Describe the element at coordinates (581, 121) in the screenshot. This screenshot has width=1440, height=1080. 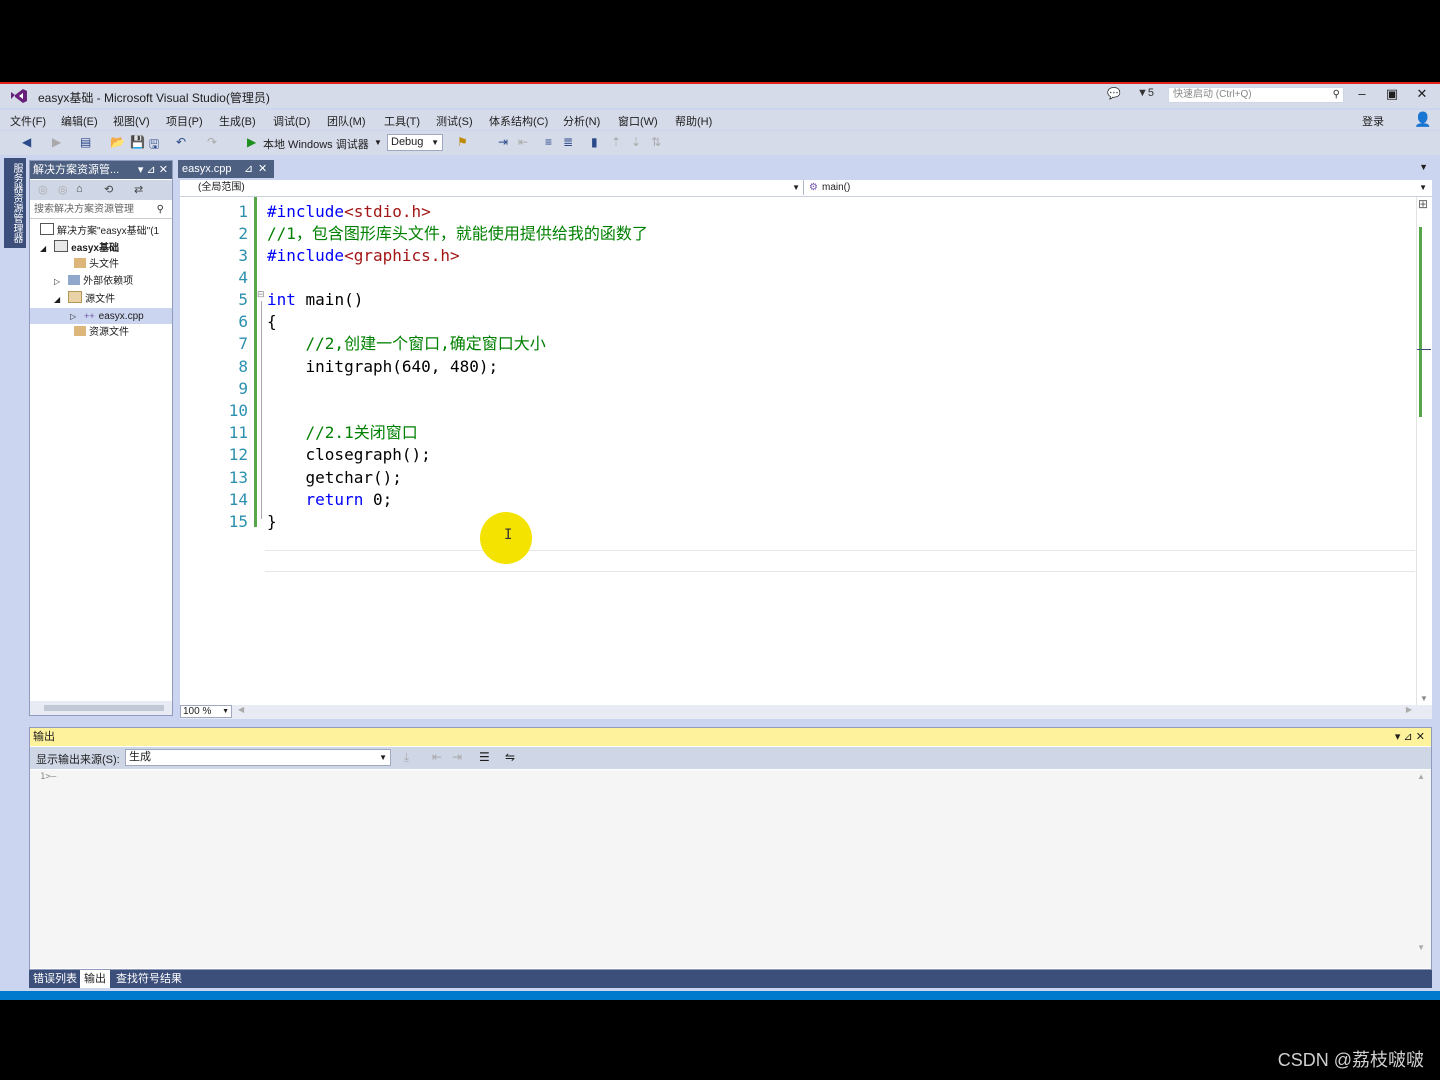
I see `menu-analyze: 分析(N)` at that location.